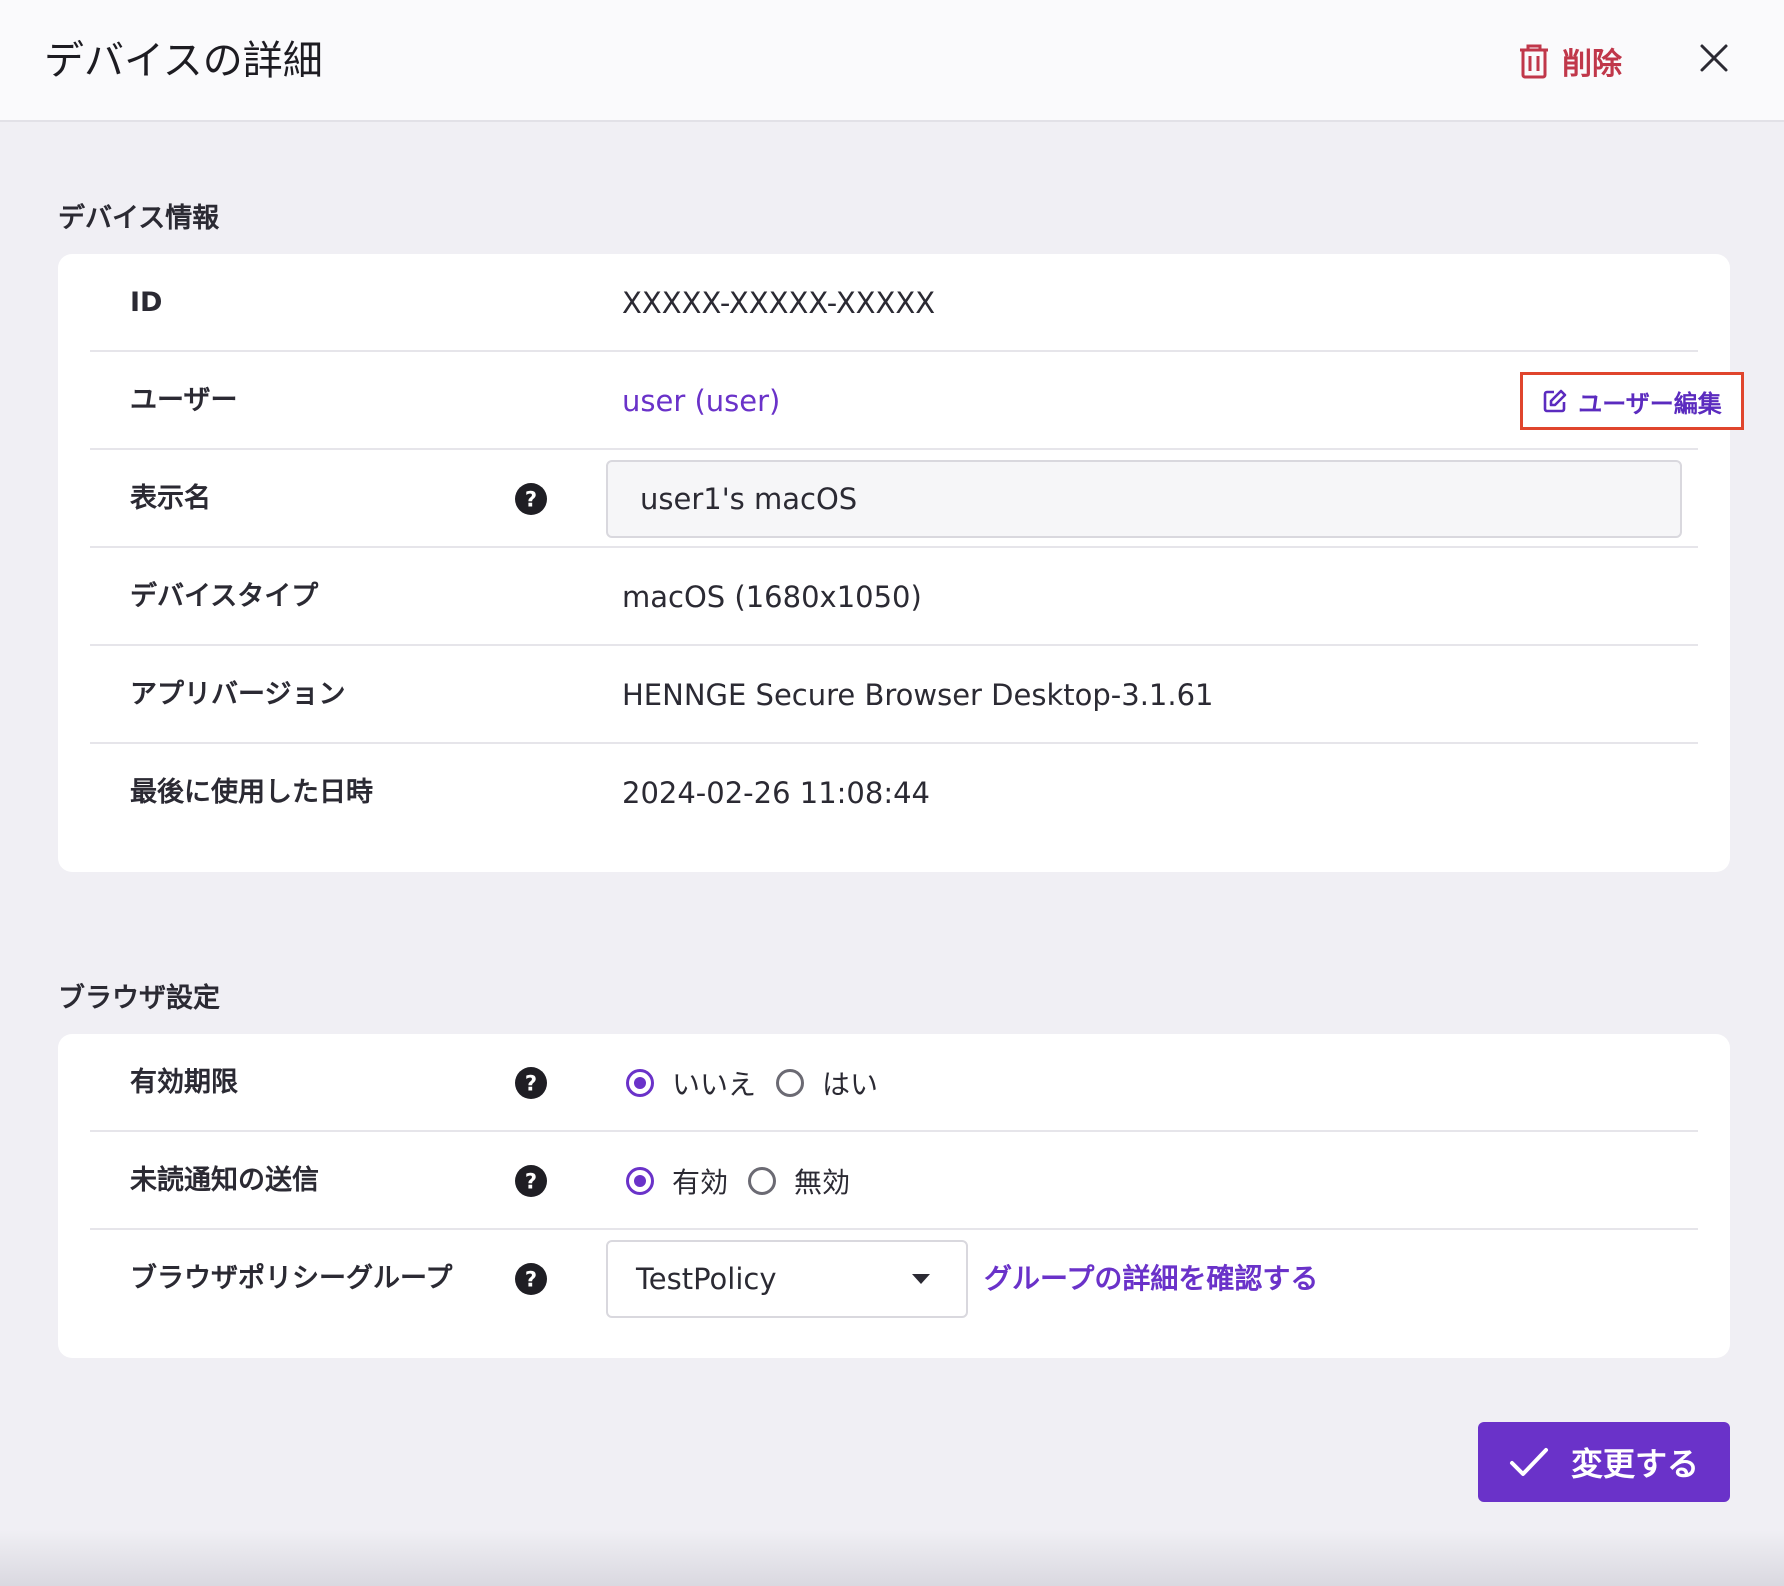  I want to click on display-name-input, so click(1144, 499).